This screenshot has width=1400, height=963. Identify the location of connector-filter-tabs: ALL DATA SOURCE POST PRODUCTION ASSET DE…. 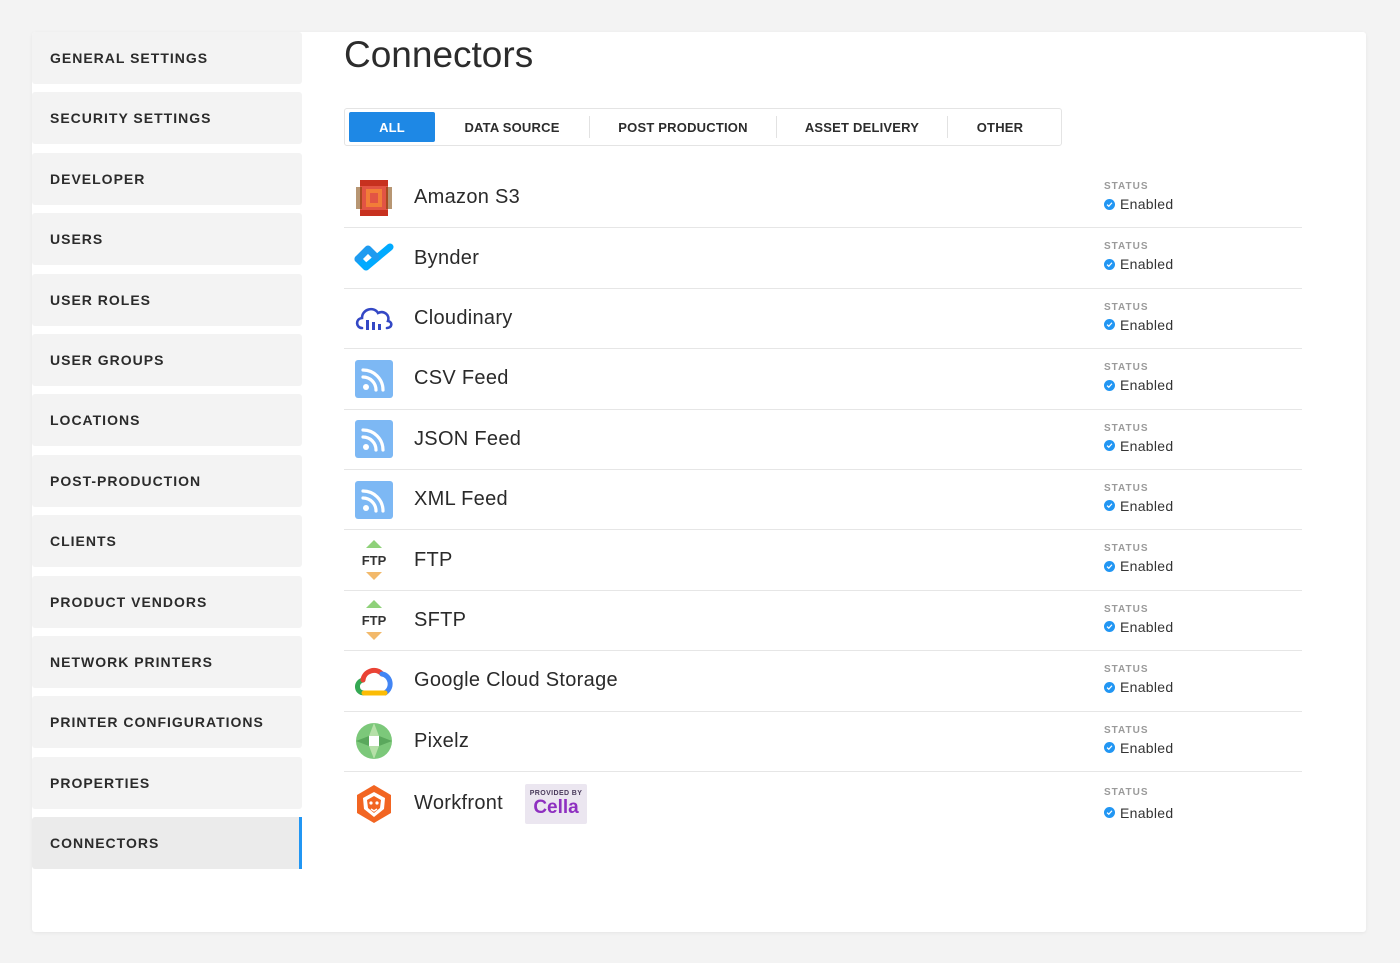
(703, 127).